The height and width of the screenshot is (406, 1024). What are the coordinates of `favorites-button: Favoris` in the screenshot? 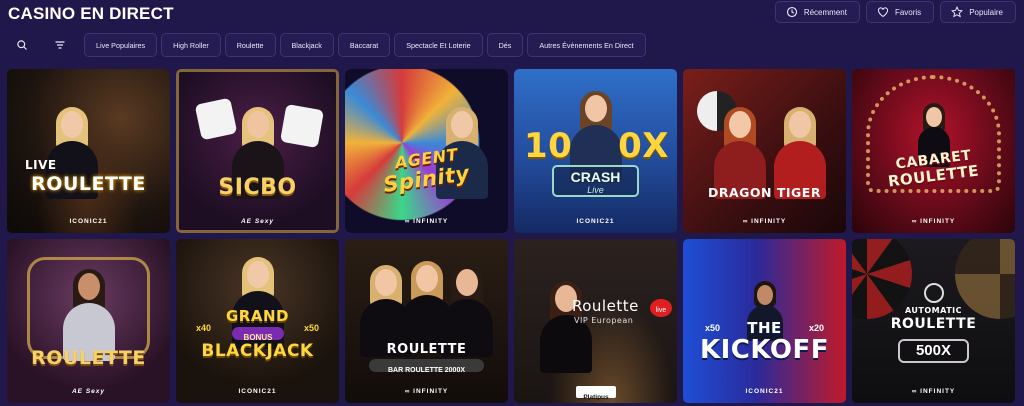 It's located at (900, 12).